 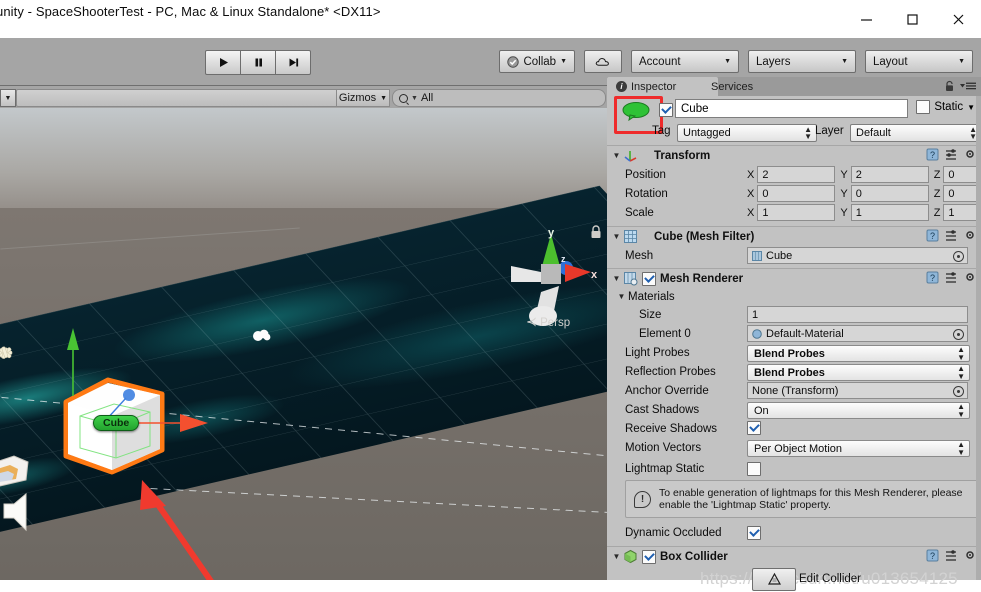 I want to click on scene-dropdown-icon: ▼, so click(x=8, y=98).